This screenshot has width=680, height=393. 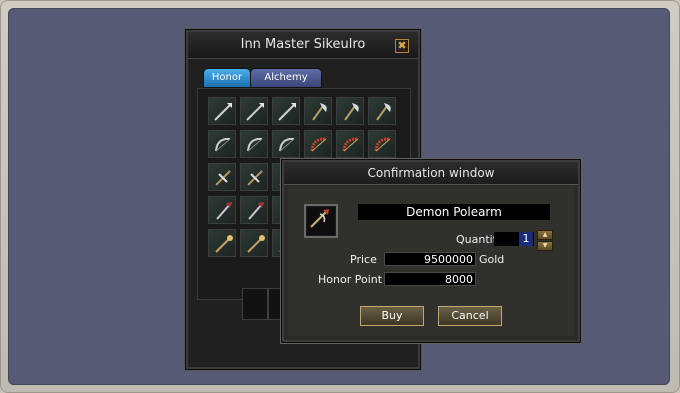 What do you see at coordinates (545, 246) in the screenshot?
I see `stepper-down-icon: ▼` at bounding box center [545, 246].